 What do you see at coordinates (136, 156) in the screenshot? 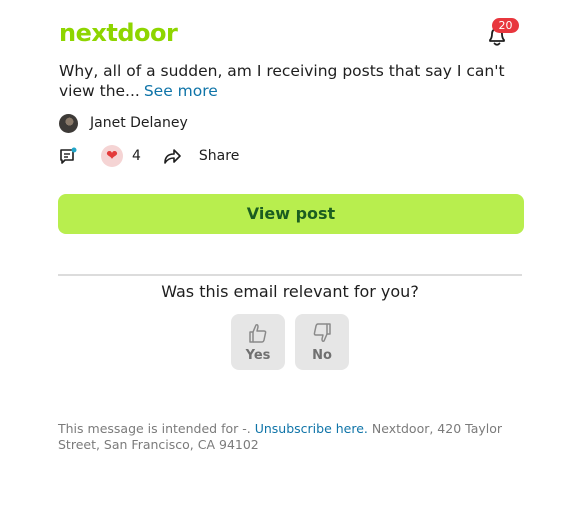
I see `reaction-count: 4` at bounding box center [136, 156].